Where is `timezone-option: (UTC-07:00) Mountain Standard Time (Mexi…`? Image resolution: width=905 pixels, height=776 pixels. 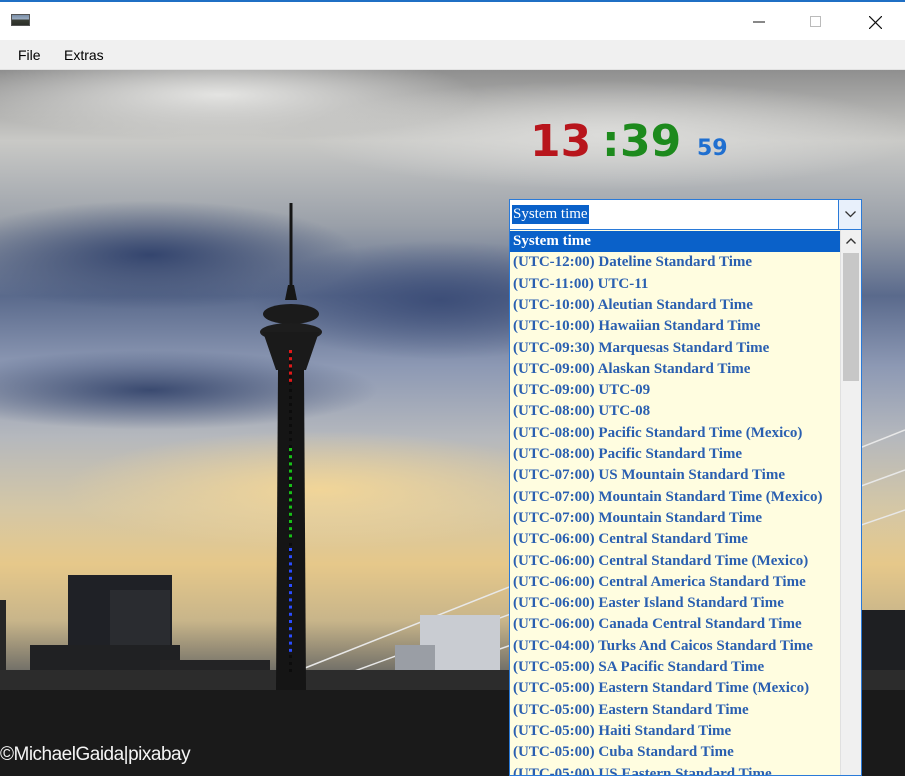 timezone-option: (UTC-07:00) Mountain Standard Time (Mexi… is located at coordinates (675, 497).